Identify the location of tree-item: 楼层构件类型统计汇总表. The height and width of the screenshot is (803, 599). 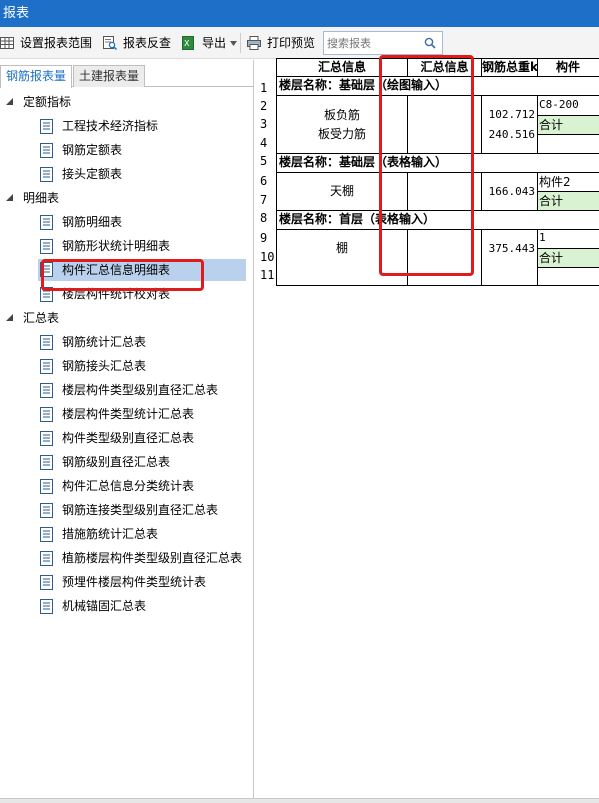
(143, 414).